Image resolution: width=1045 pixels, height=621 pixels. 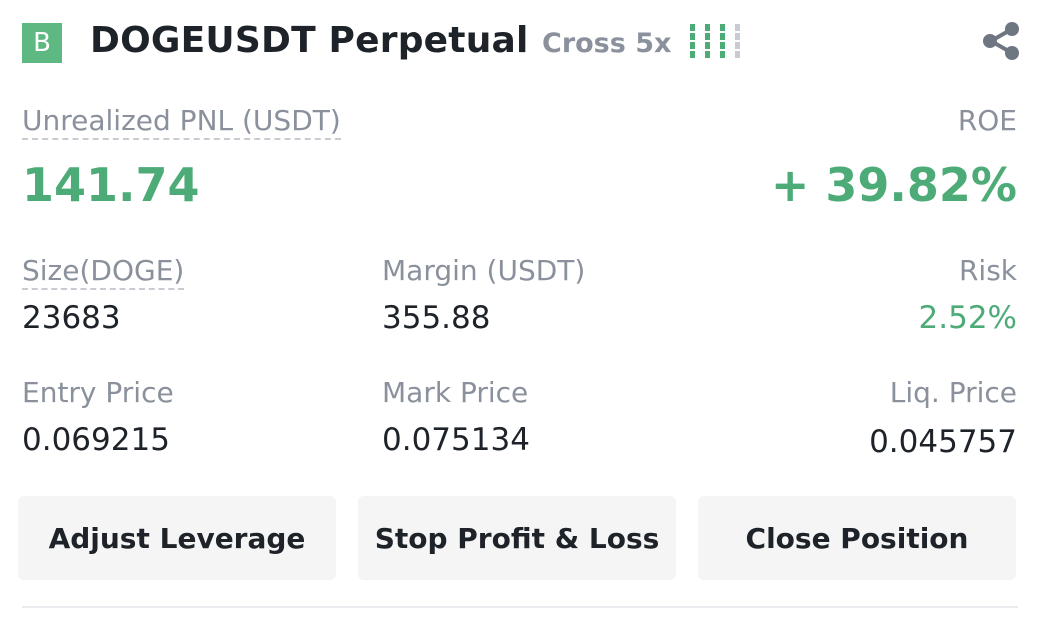 I want to click on position-header: B DOGEUSDT Perpetual Cross 5x, so click(x=522, y=42).